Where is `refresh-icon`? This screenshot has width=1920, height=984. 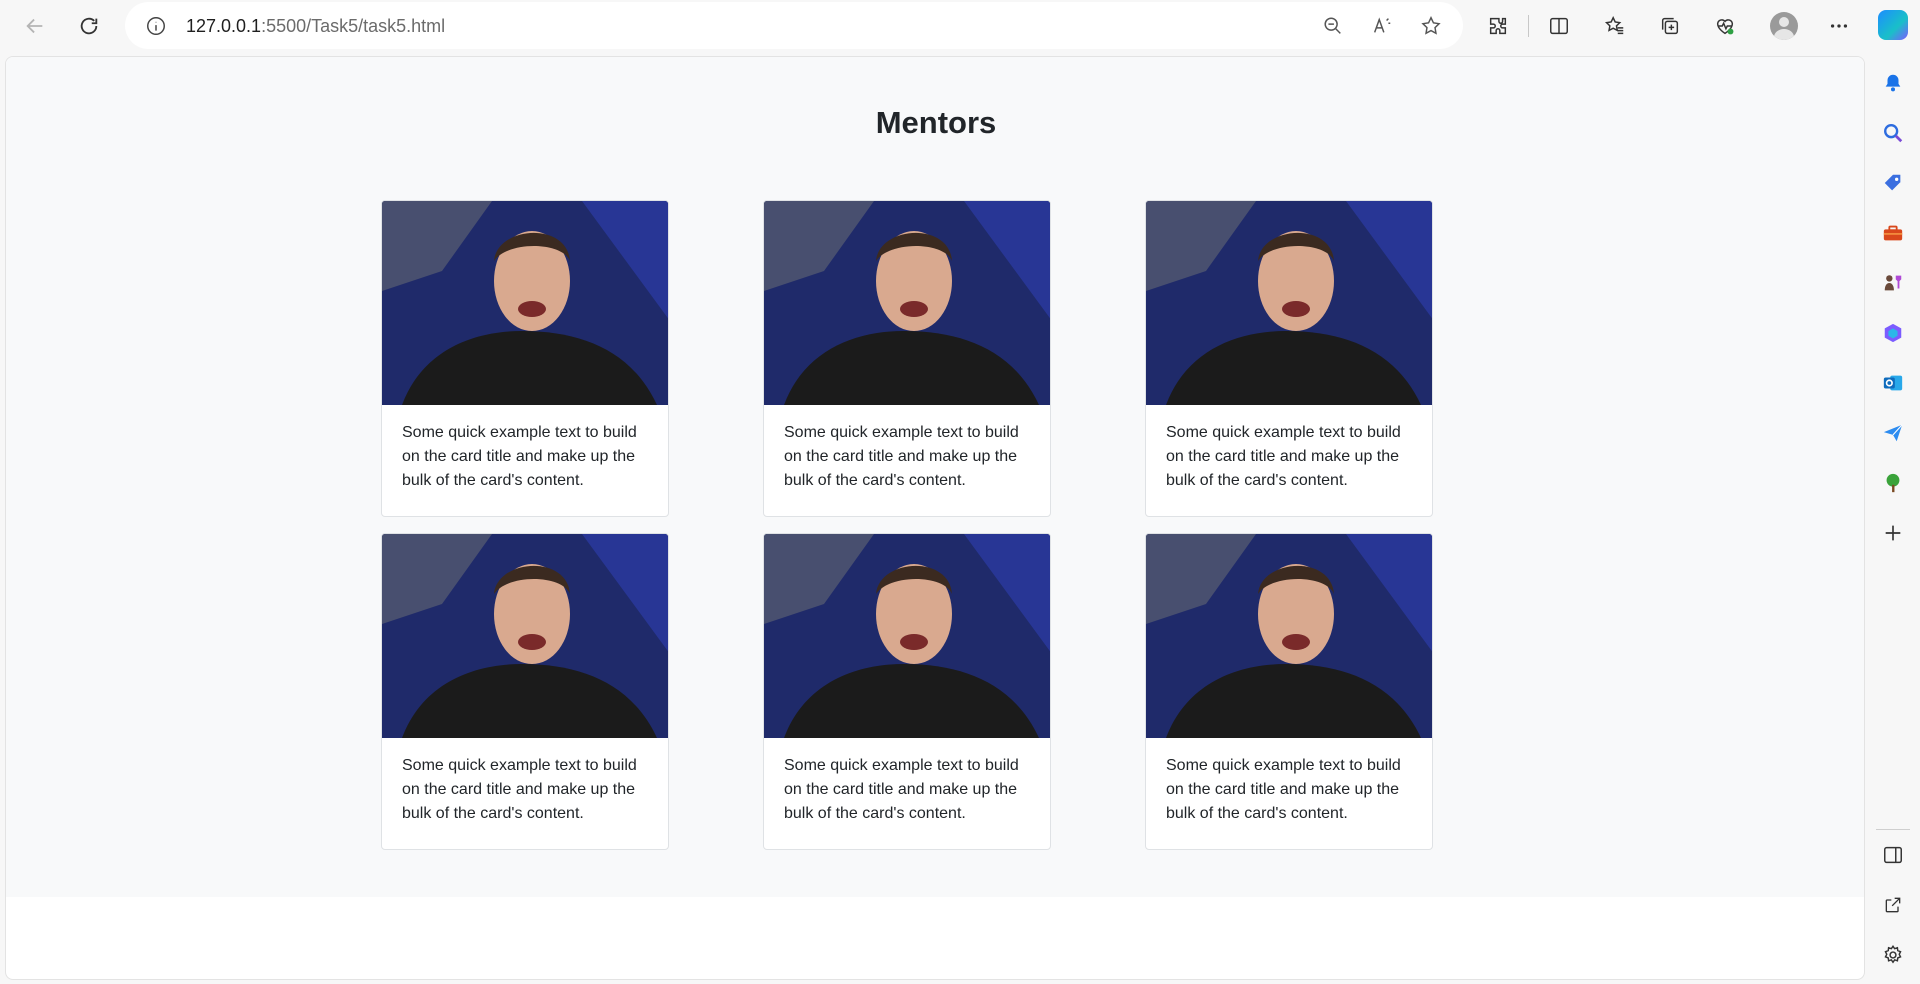 refresh-icon is located at coordinates (89, 26).